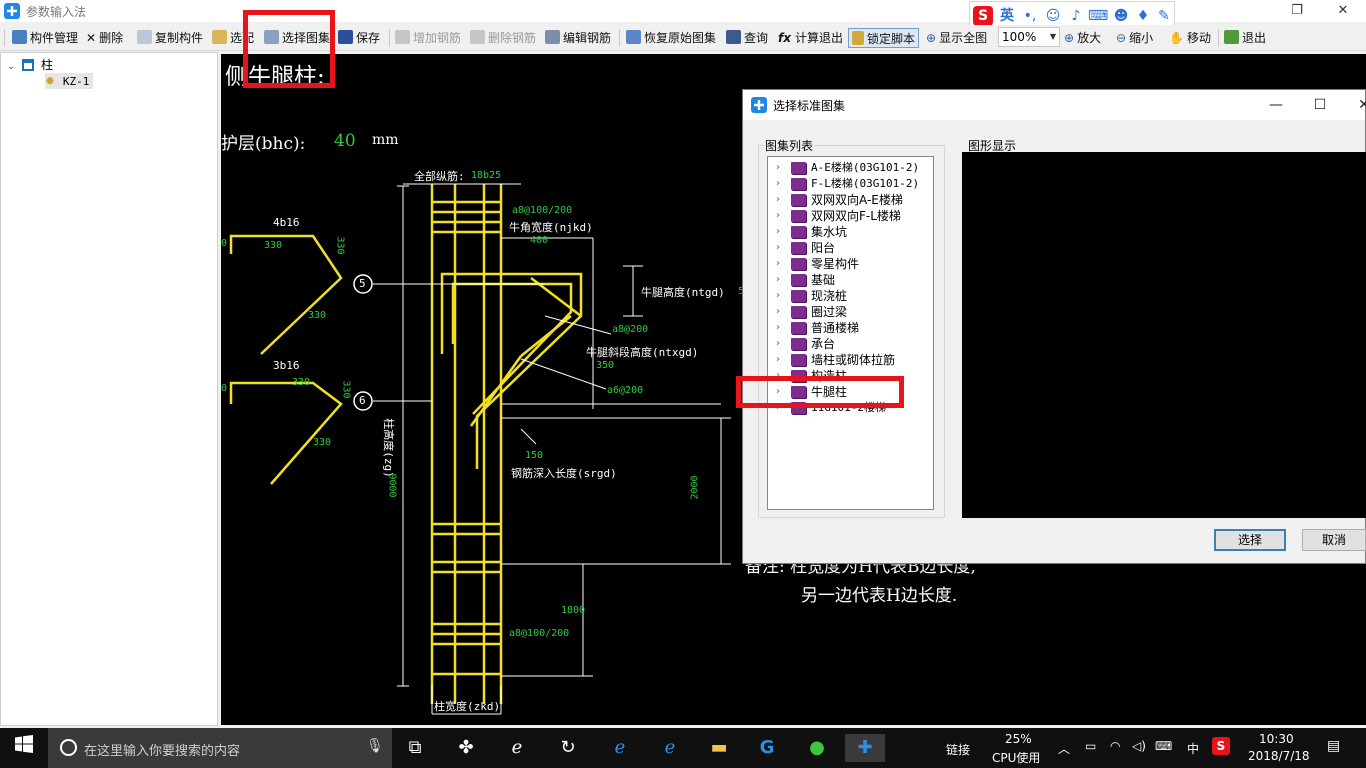  Describe the element at coordinates (865, 748) in the screenshot. I see `rebar-app-taskbar-icon: ✚` at that location.